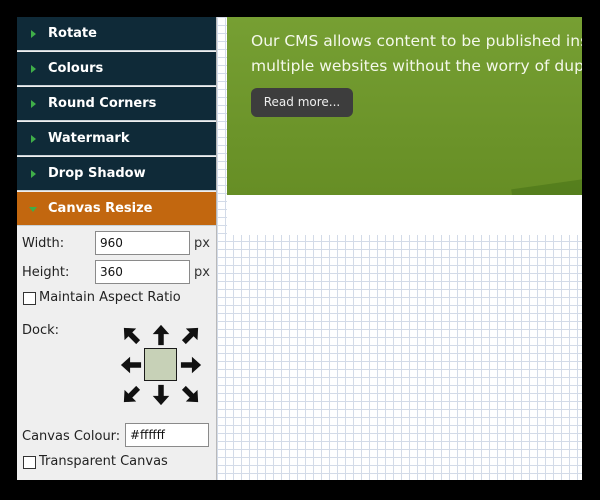  Describe the element at coordinates (76, 68) in the screenshot. I see `accordion-label: Colours` at that location.